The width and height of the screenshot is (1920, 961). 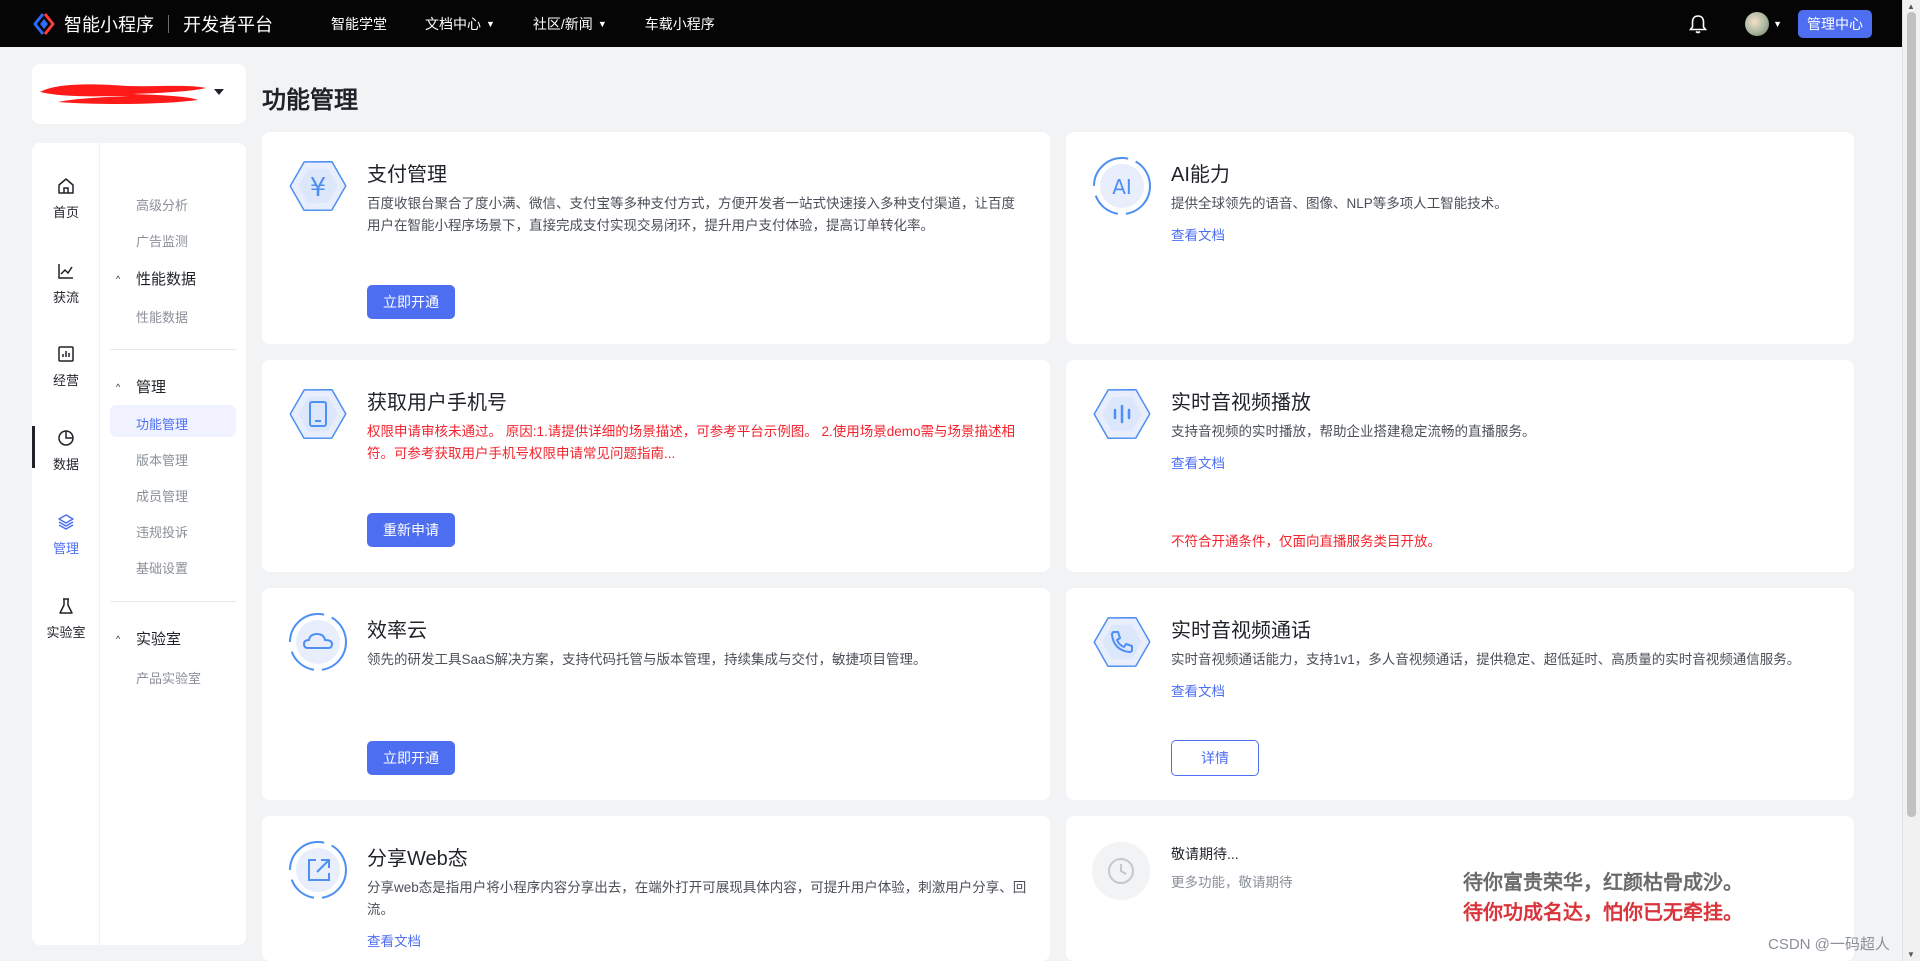 What do you see at coordinates (1911, 414) in the screenshot?
I see `scrollbar-thumb` at bounding box center [1911, 414].